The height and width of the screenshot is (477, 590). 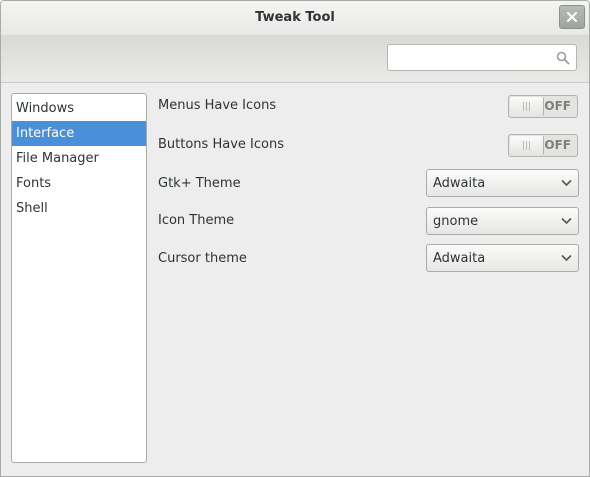 I want to click on icon-theme-label: Icon Theme, so click(x=196, y=220).